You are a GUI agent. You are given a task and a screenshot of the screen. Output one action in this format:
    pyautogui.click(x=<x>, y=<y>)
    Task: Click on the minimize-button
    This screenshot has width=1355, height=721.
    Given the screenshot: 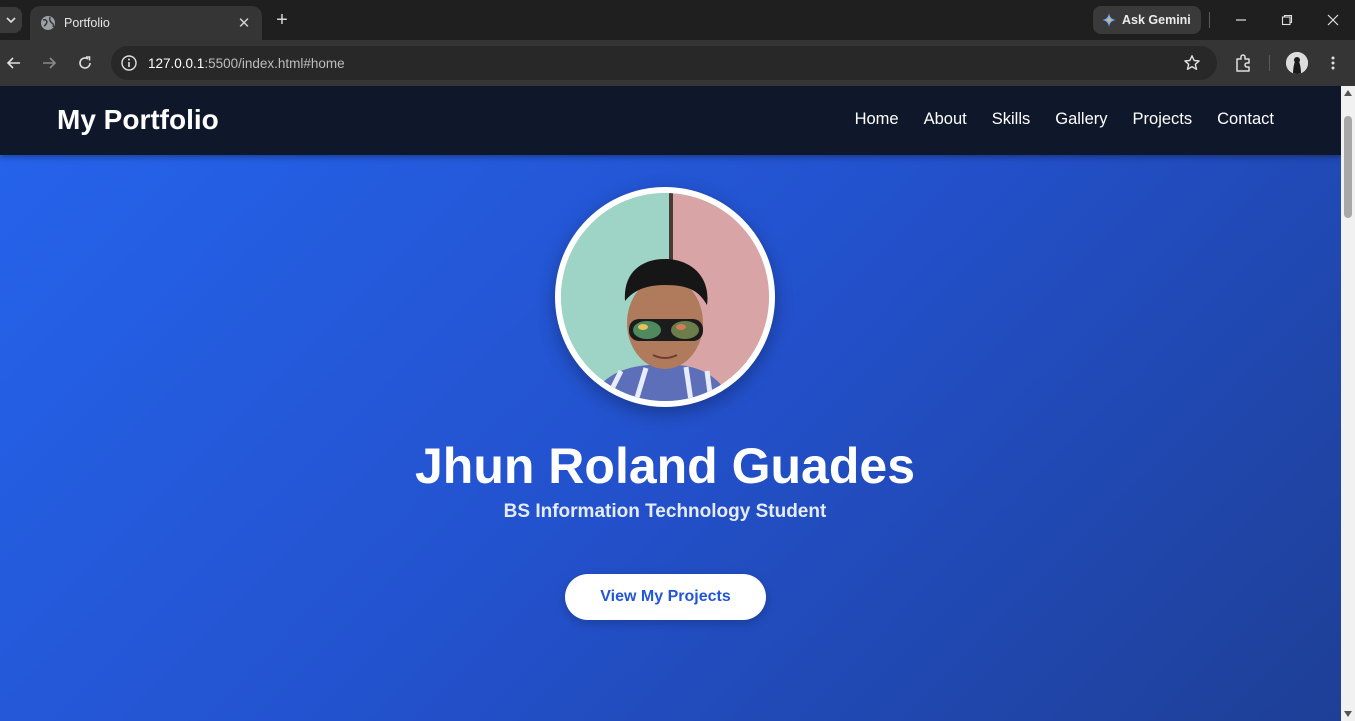 What is the action you would take?
    pyautogui.click(x=1241, y=20)
    